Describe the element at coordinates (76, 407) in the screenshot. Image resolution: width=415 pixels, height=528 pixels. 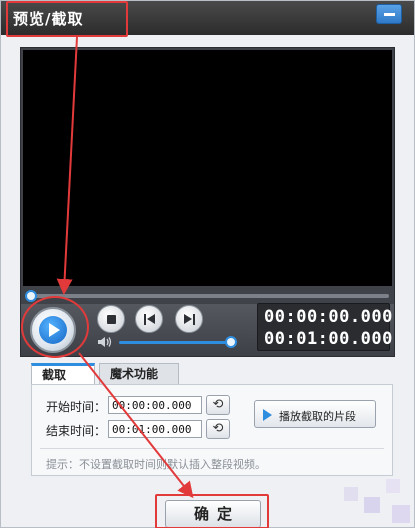
I see `start-time-label: 开始时间：` at that location.